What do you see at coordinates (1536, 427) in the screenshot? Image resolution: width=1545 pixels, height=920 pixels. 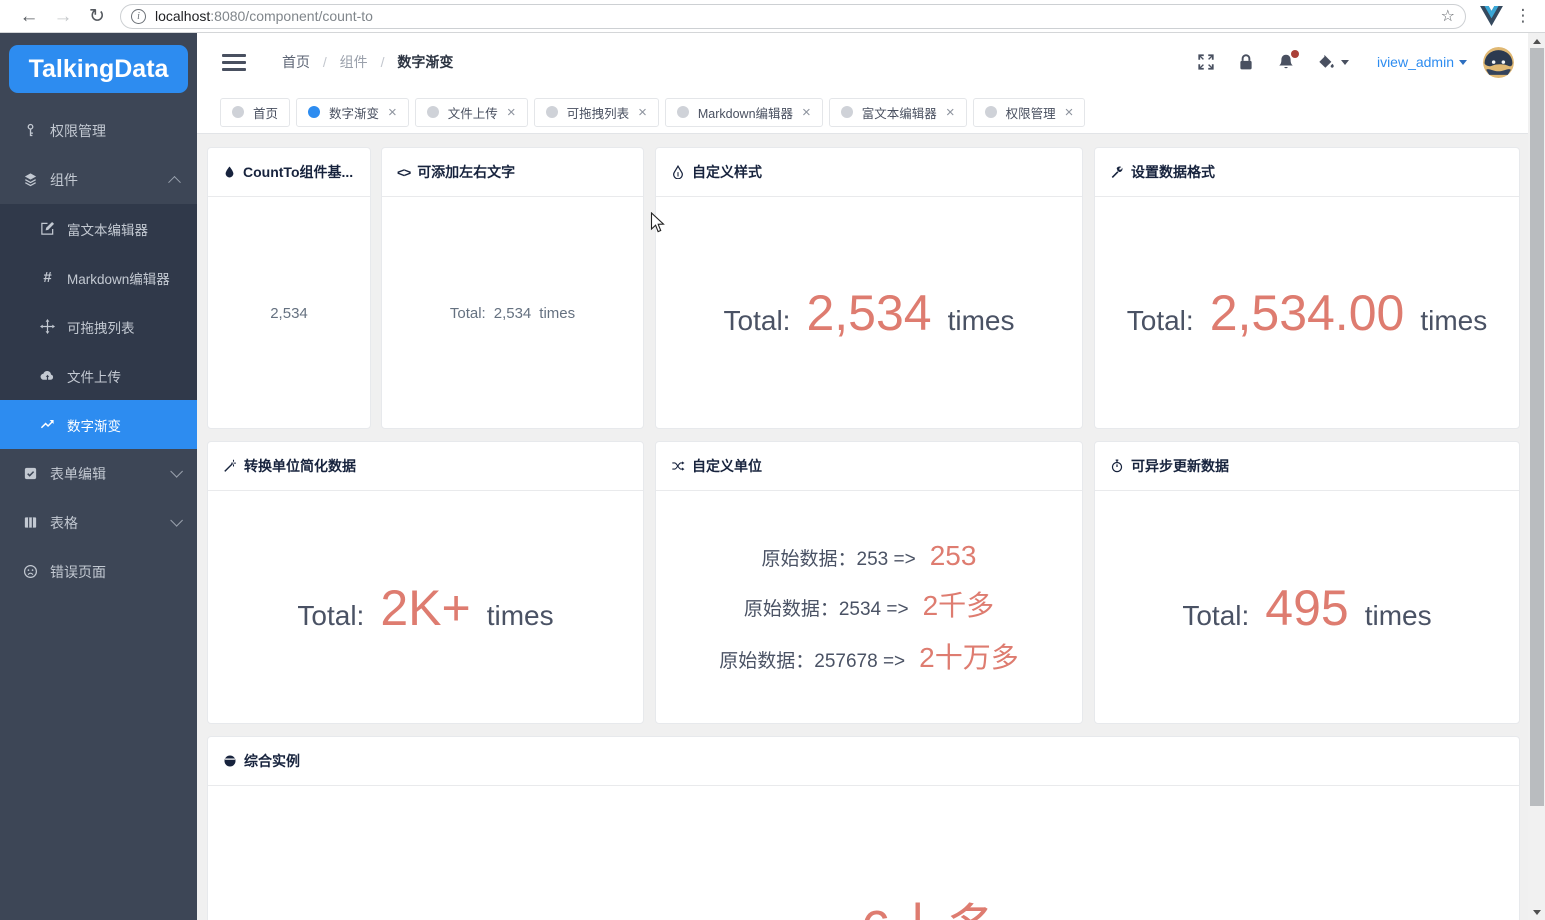 I see `scrollbar-thumb` at bounding box center [1536, 427].